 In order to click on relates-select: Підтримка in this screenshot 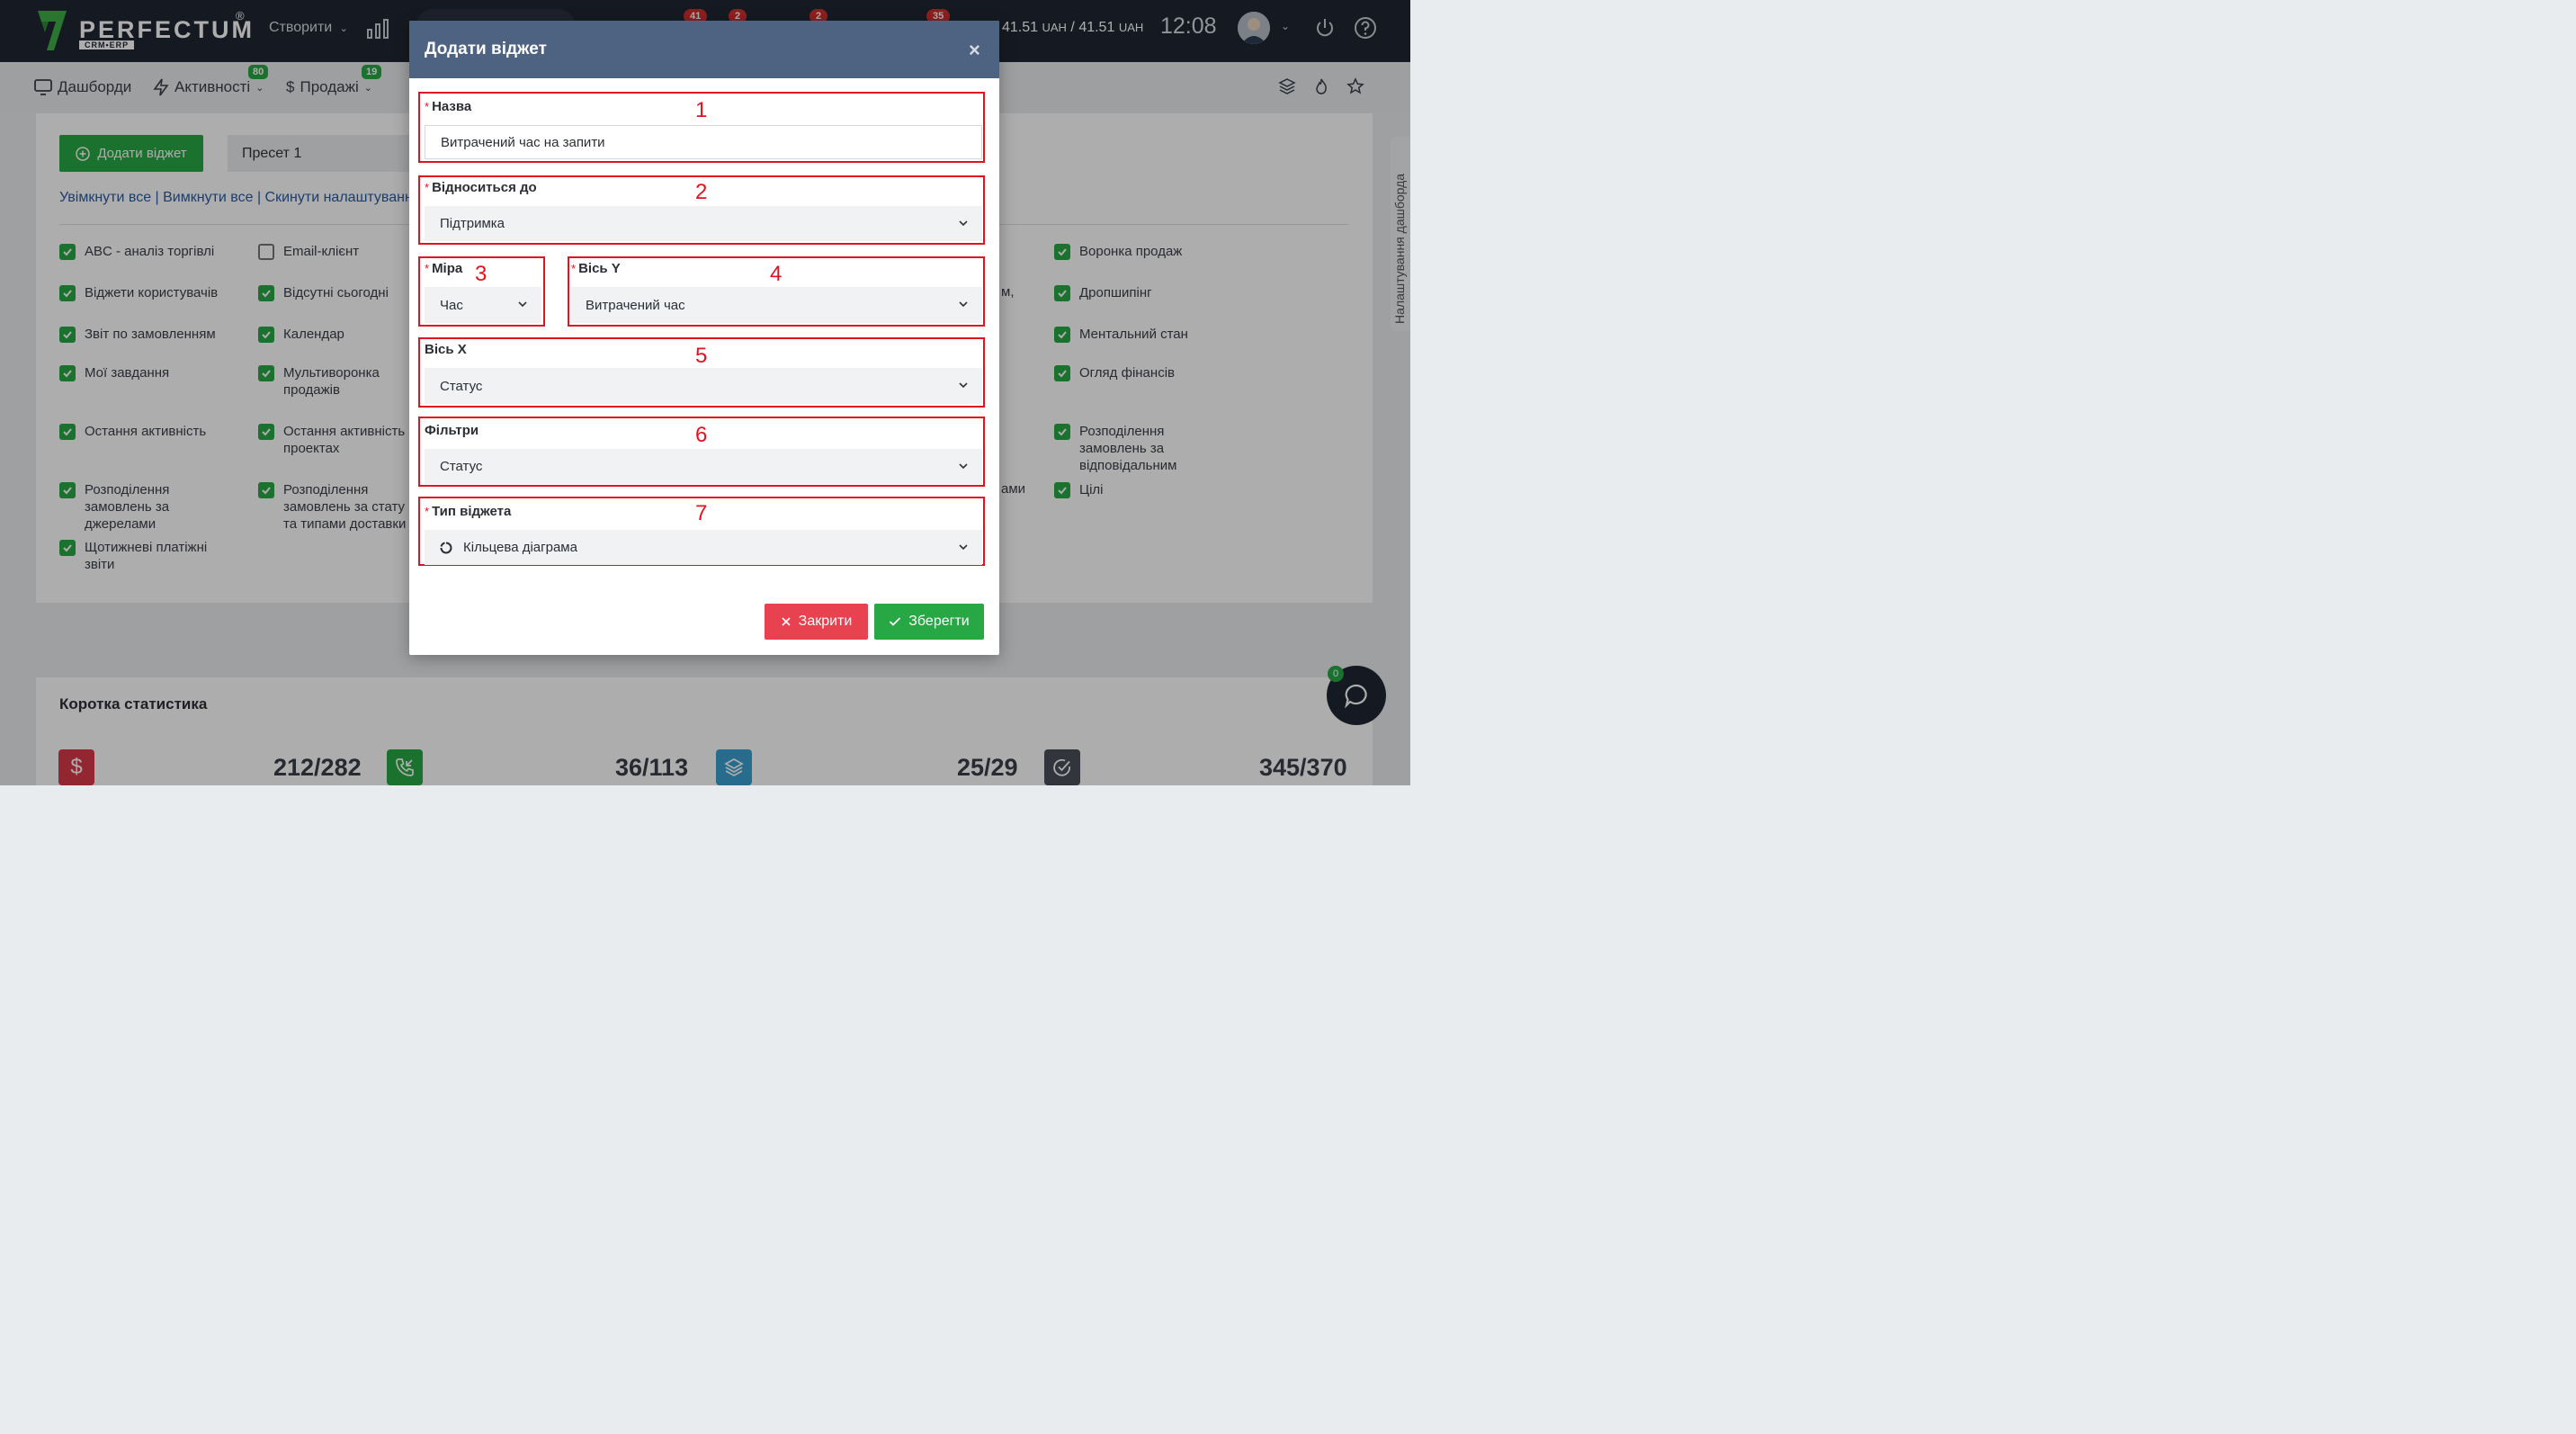, I will do `click(703, 223)`.